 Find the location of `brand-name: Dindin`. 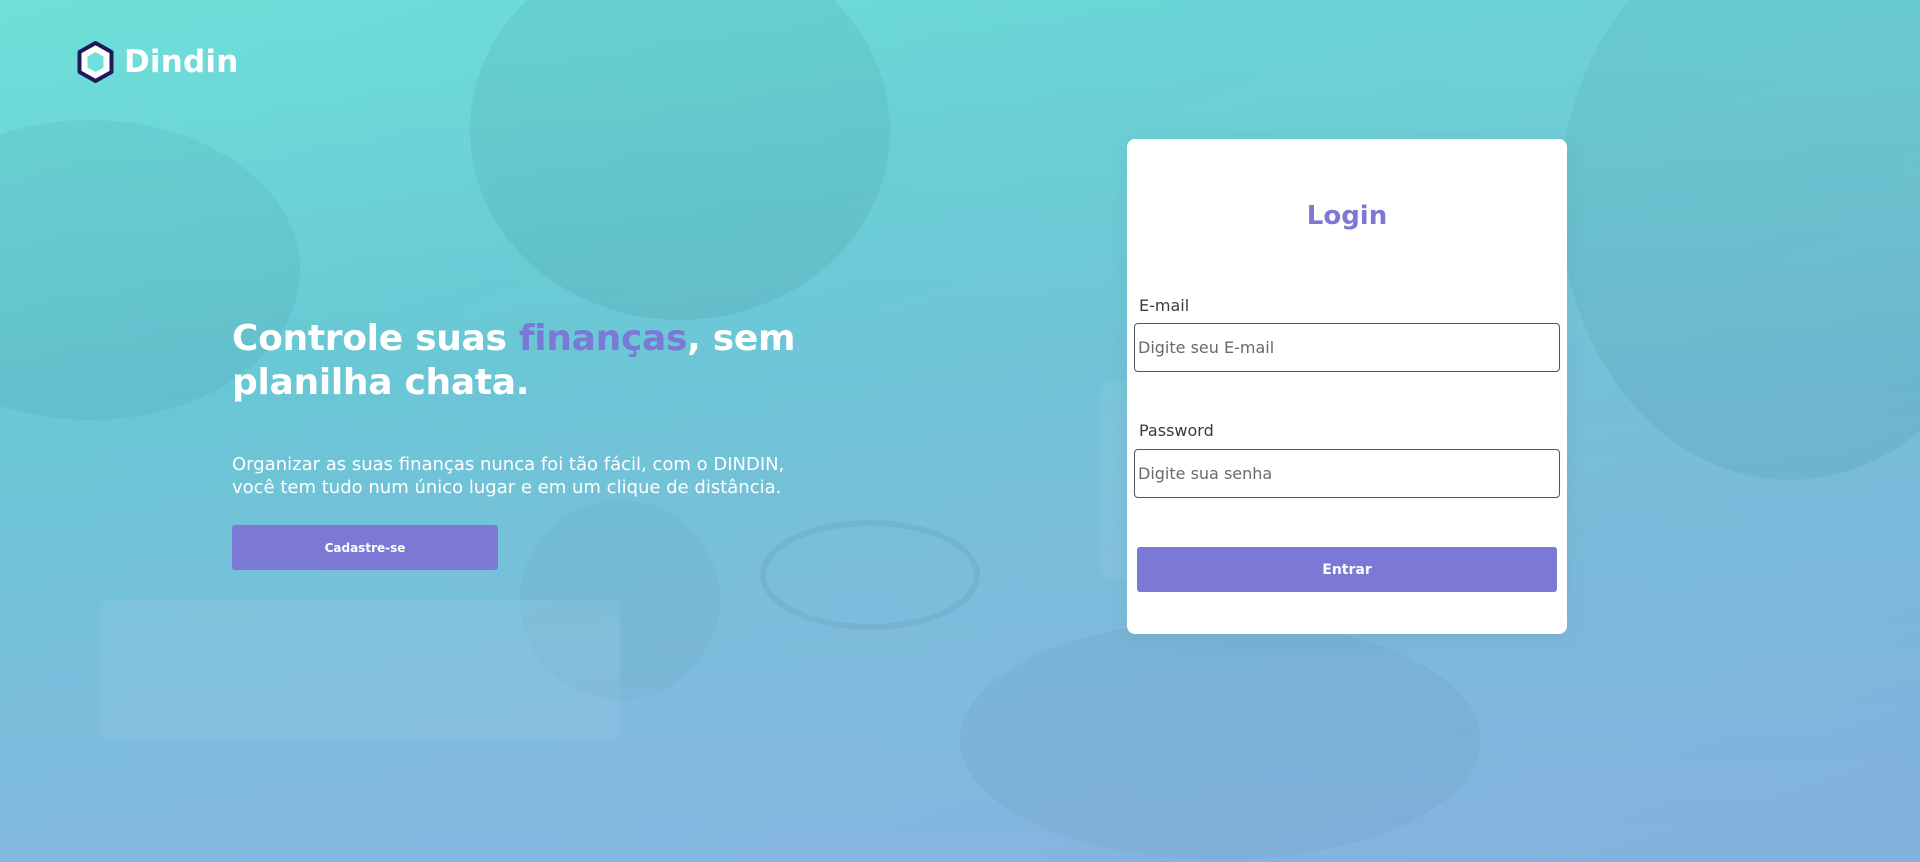

brand-name: Dindin is located at coordinates (181, 62).